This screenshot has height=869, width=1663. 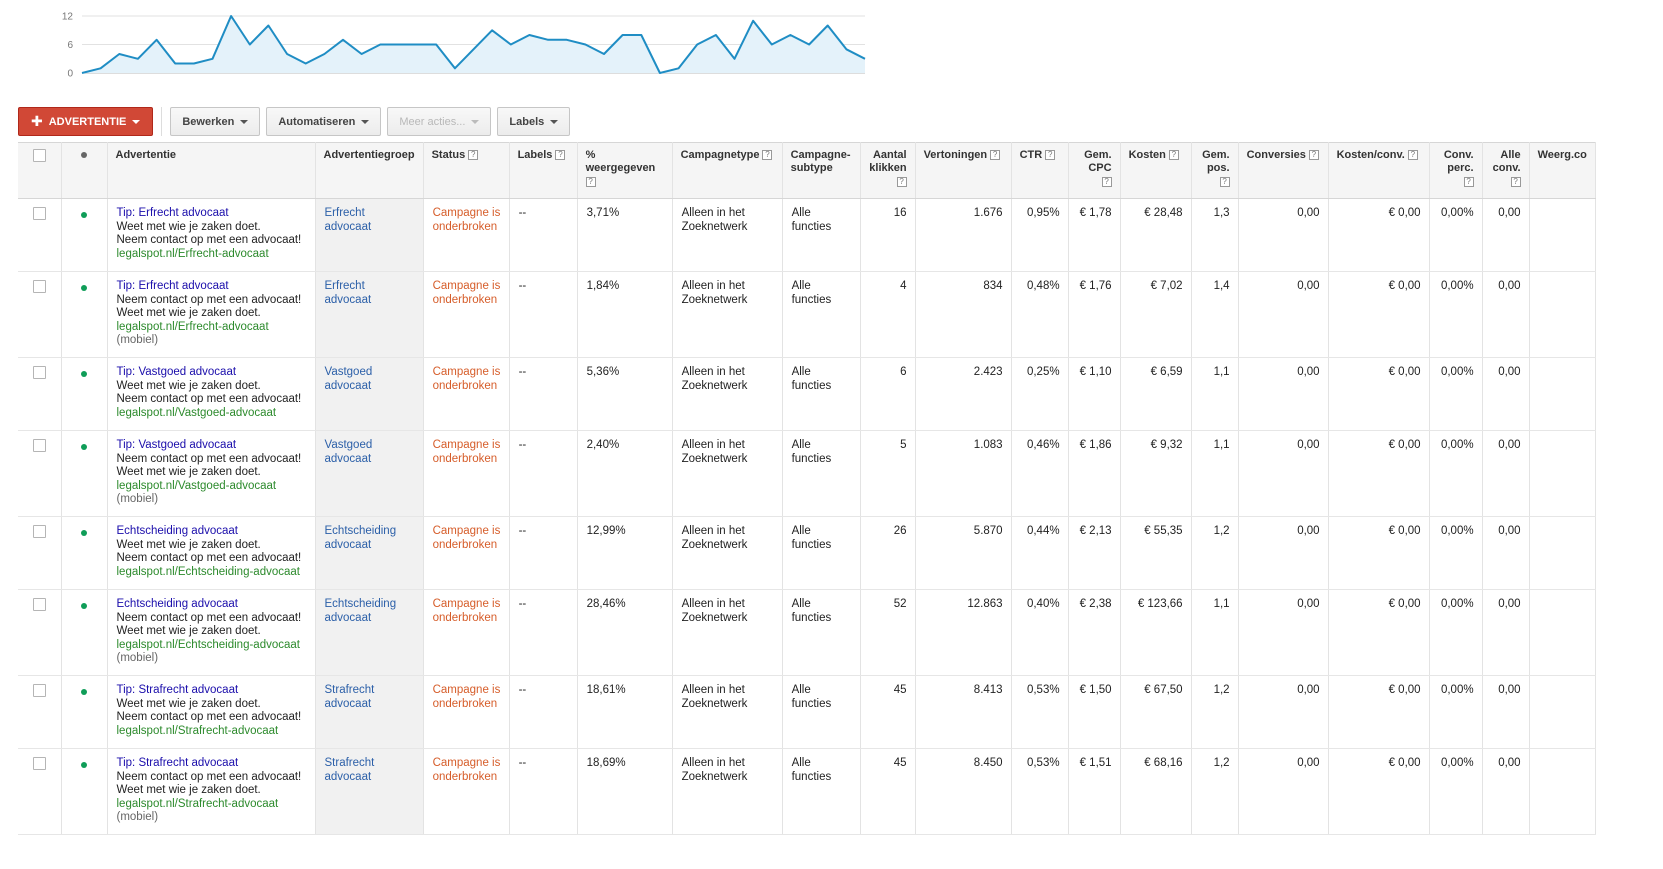 I want to click on col-clicks: Aantal klikken?, so click(x=888, y=170).